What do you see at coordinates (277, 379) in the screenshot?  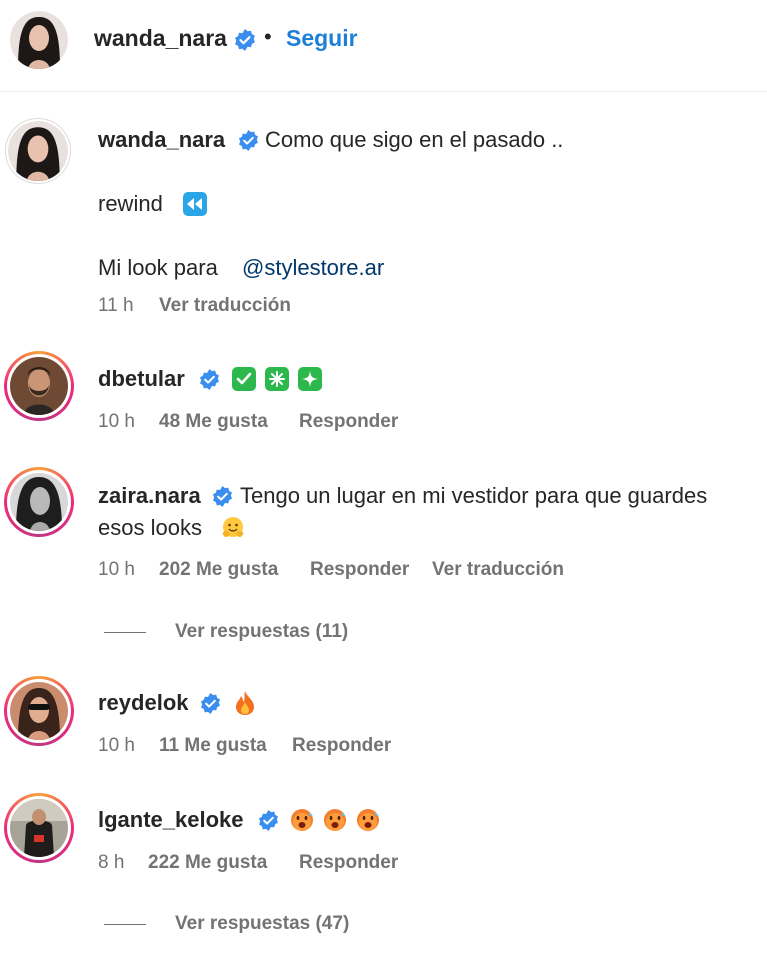 I see `eight-spoked-asterisk-icon` at bounding box center [277, 379].